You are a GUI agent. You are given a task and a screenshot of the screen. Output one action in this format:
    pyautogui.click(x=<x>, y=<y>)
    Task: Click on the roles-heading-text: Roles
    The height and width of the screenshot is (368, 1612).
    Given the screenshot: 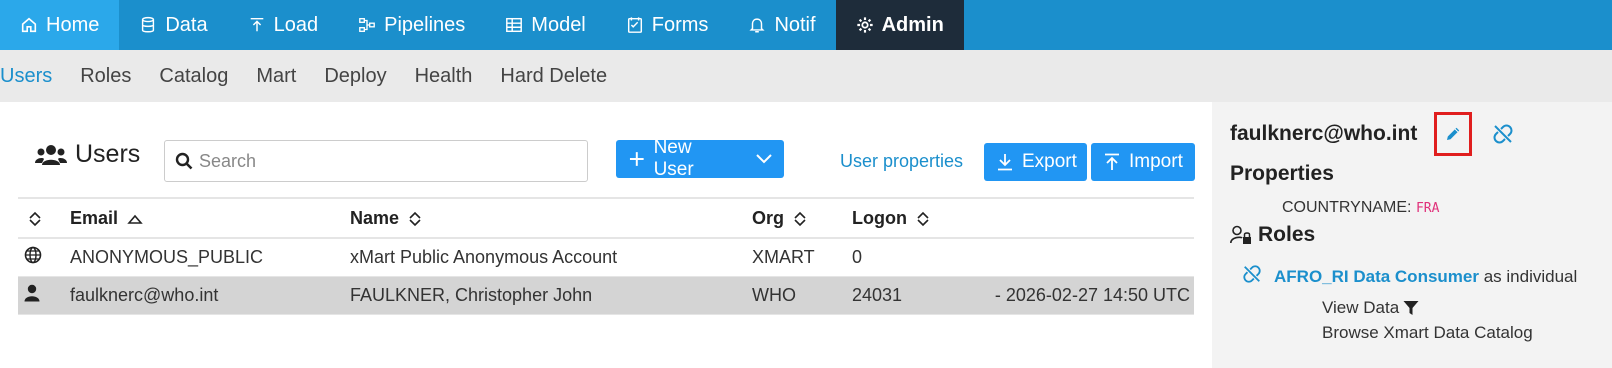 What is the action you would take?
    pyautogui.click(x=1287, y=234)
    